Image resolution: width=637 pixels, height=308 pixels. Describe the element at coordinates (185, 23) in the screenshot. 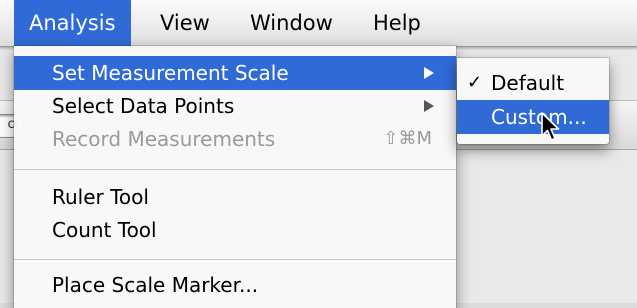

I see `menu-view: View` at that location.